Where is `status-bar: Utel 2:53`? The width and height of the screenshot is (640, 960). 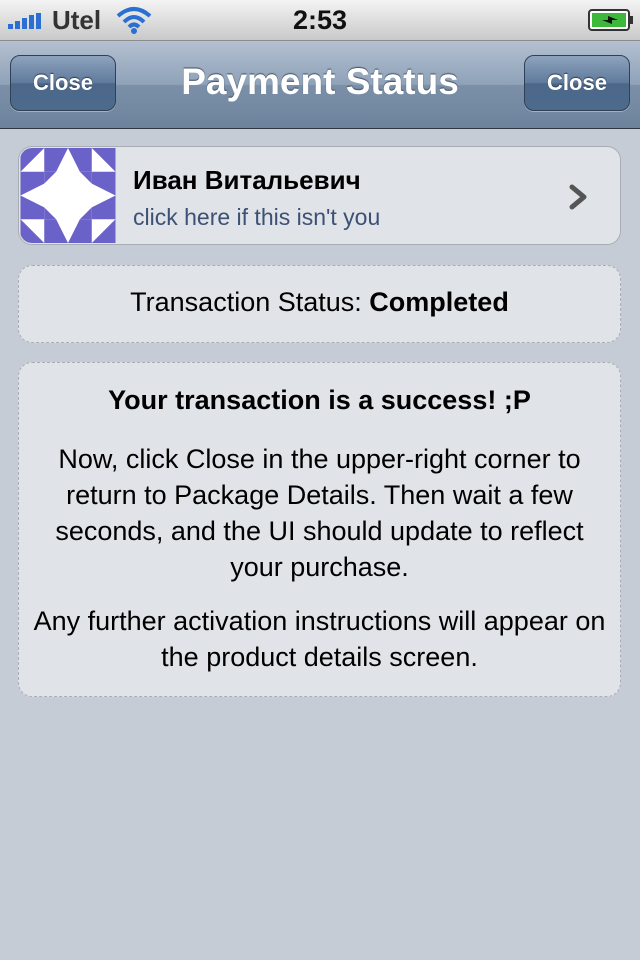 status-bar: Utel 2:53 is located at coordinates (320, 20).